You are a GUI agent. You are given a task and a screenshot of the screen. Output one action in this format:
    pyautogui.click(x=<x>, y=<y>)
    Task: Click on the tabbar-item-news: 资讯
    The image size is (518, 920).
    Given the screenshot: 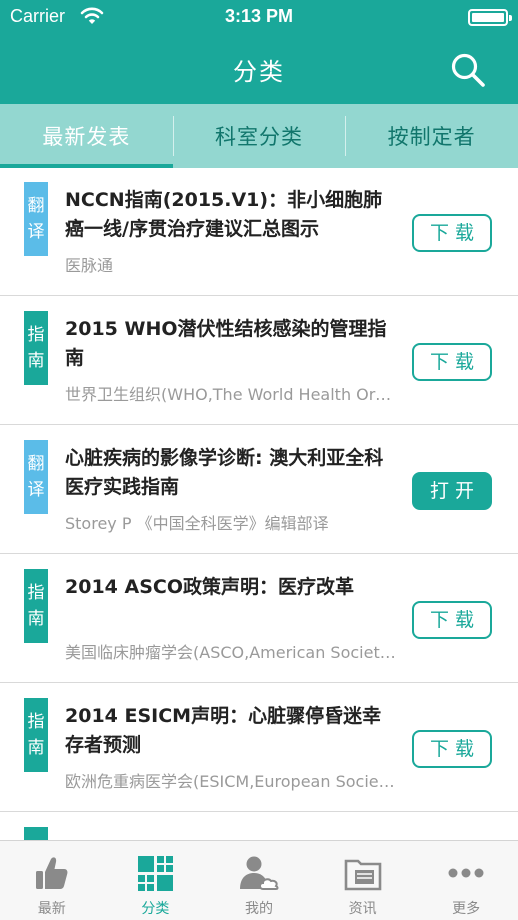 What is the action you would take?
    pyautogui.click(x=363, y=880)
    